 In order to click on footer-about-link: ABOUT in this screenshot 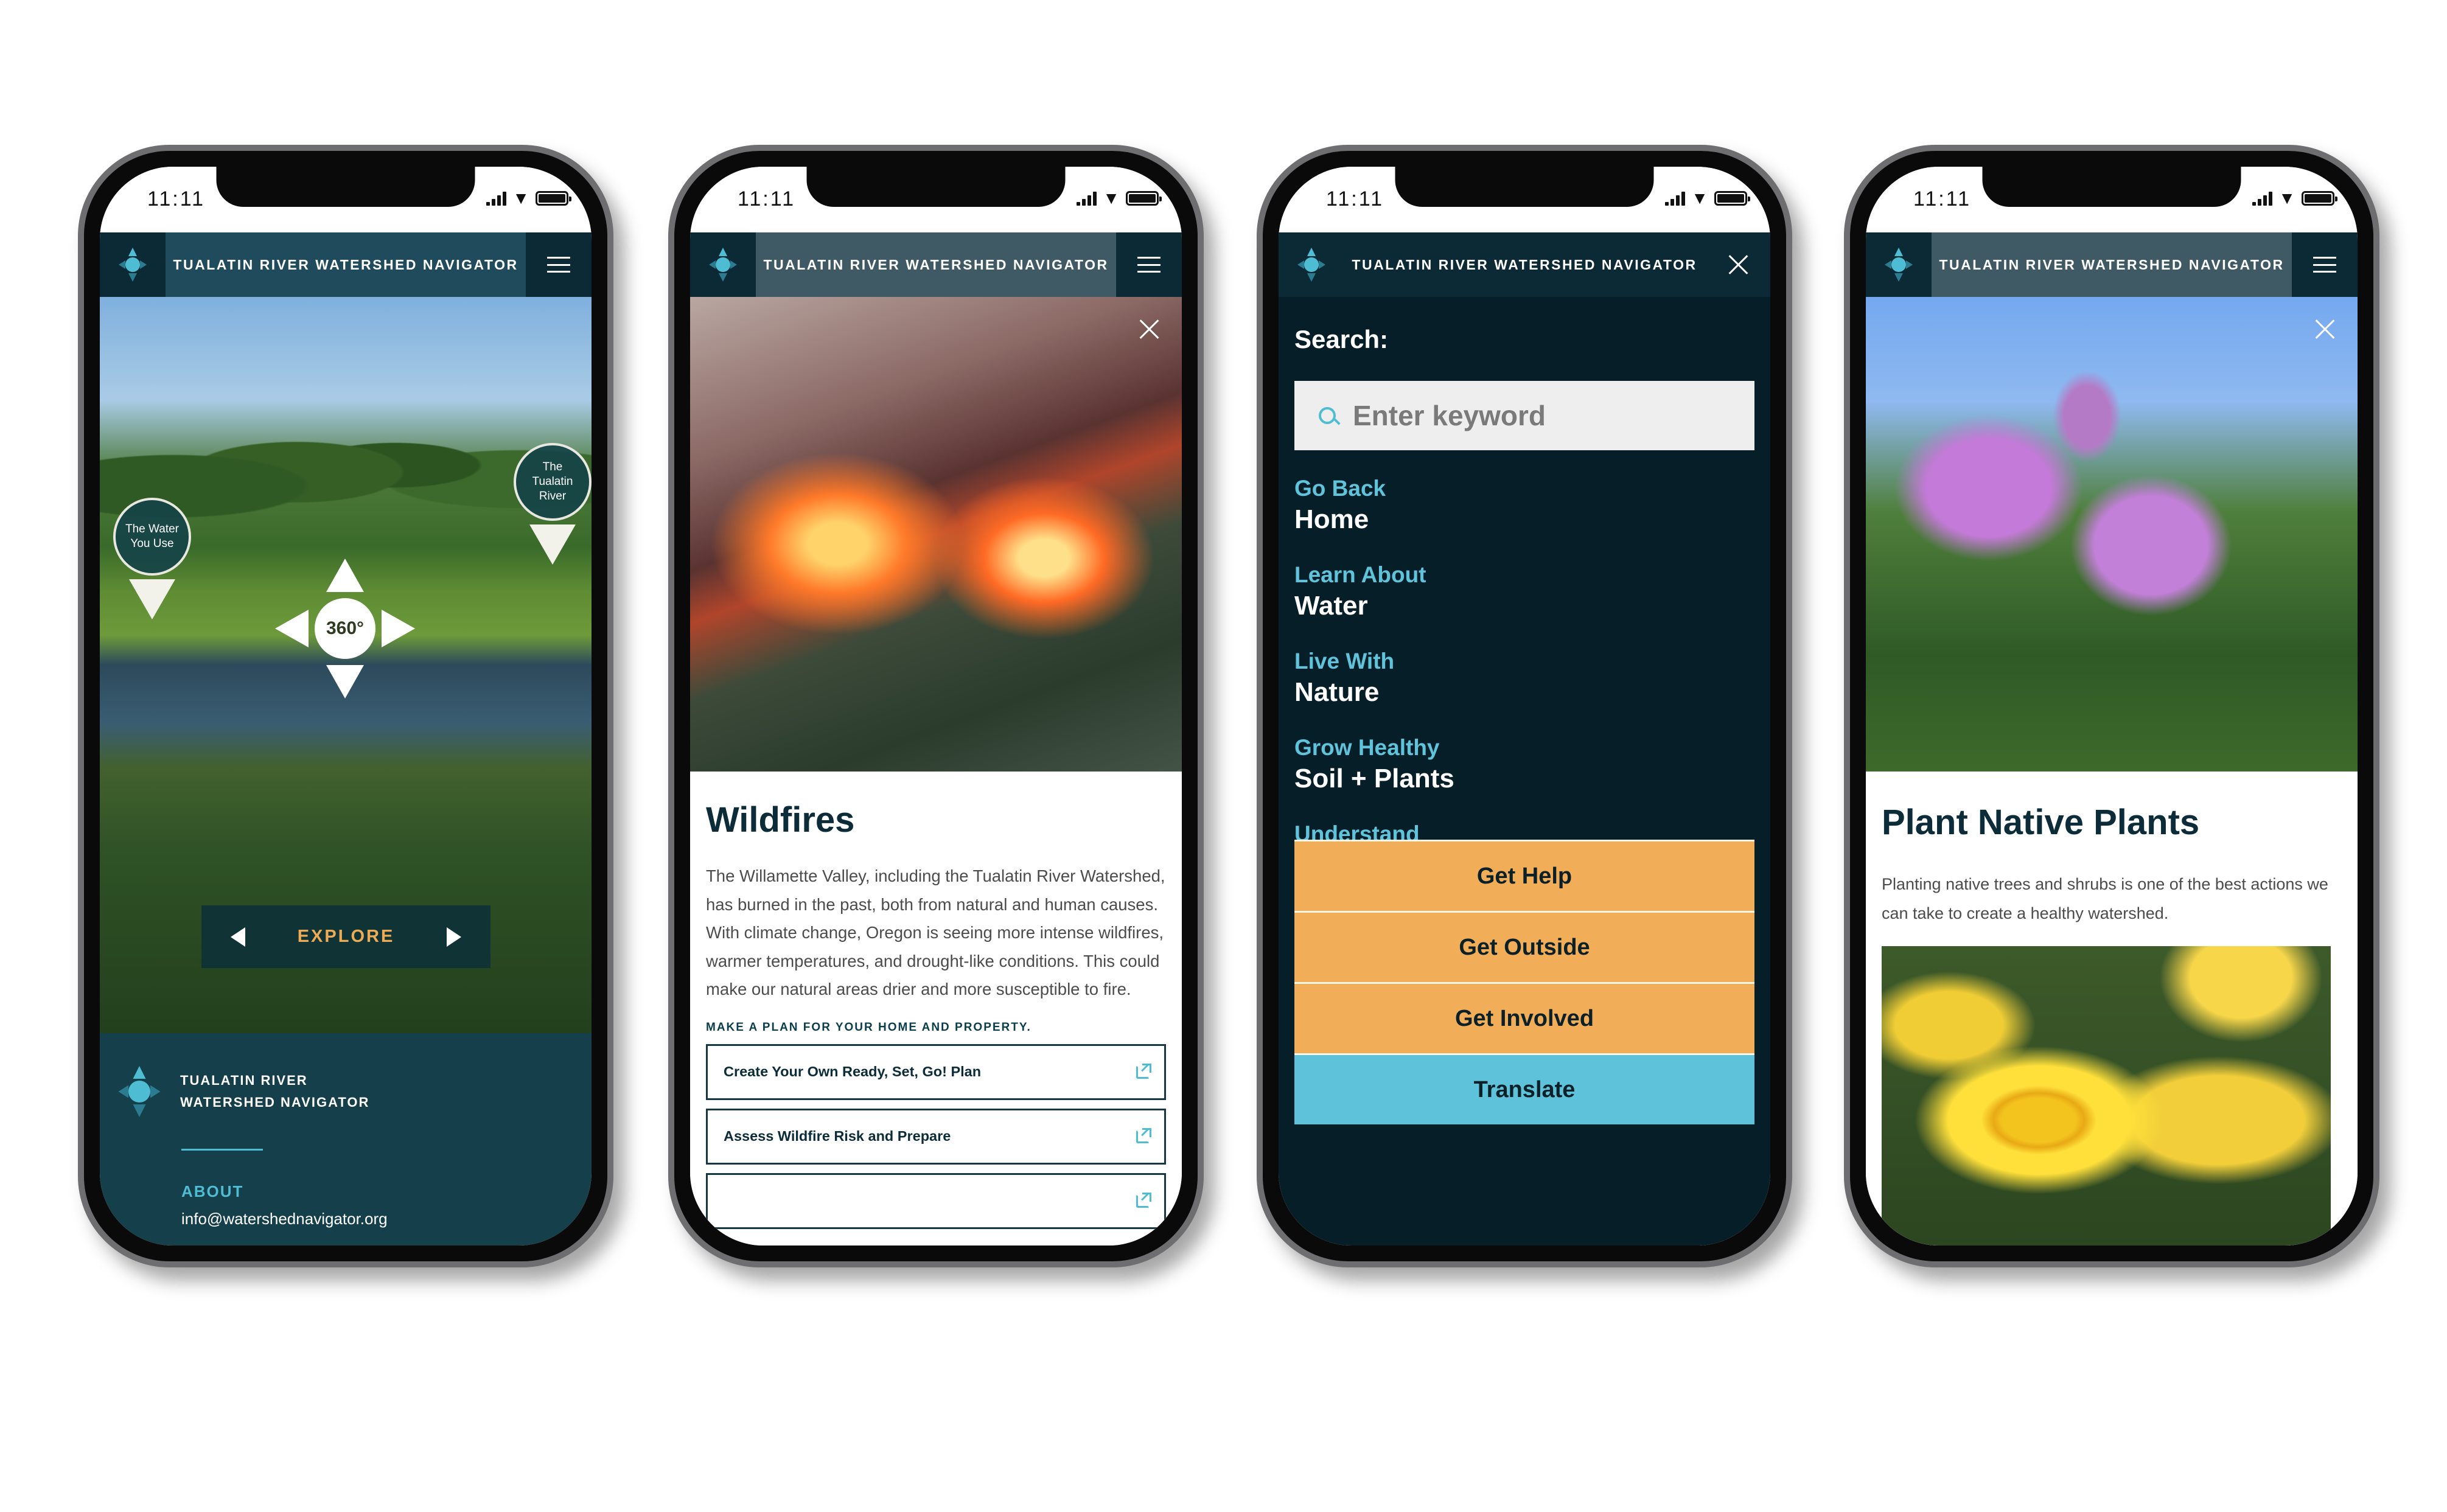, I will do `click(212, 1191)`.